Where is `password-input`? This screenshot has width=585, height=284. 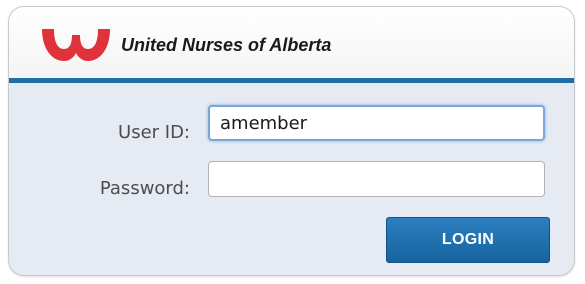 password-input is located at coordinates (376, 179).